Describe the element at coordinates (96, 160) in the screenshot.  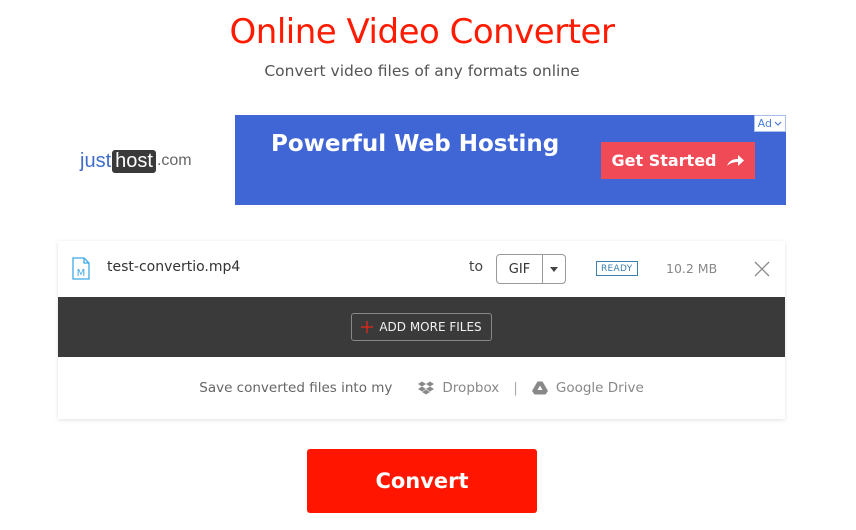
I see `logo-text-just: just` at that location.